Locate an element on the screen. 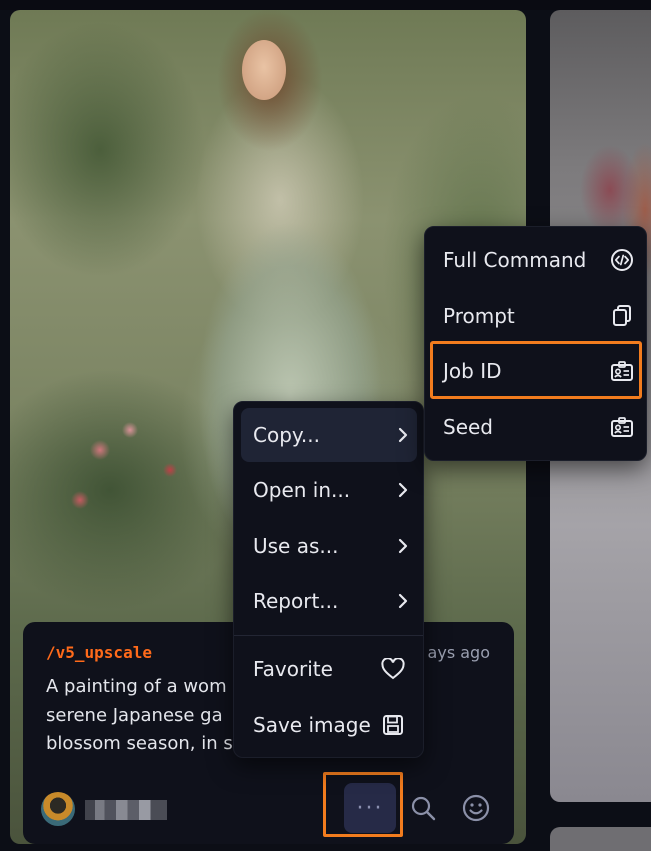 This screenshot has width=651, height=851. username-blurred is located at coordinates (126, 810).